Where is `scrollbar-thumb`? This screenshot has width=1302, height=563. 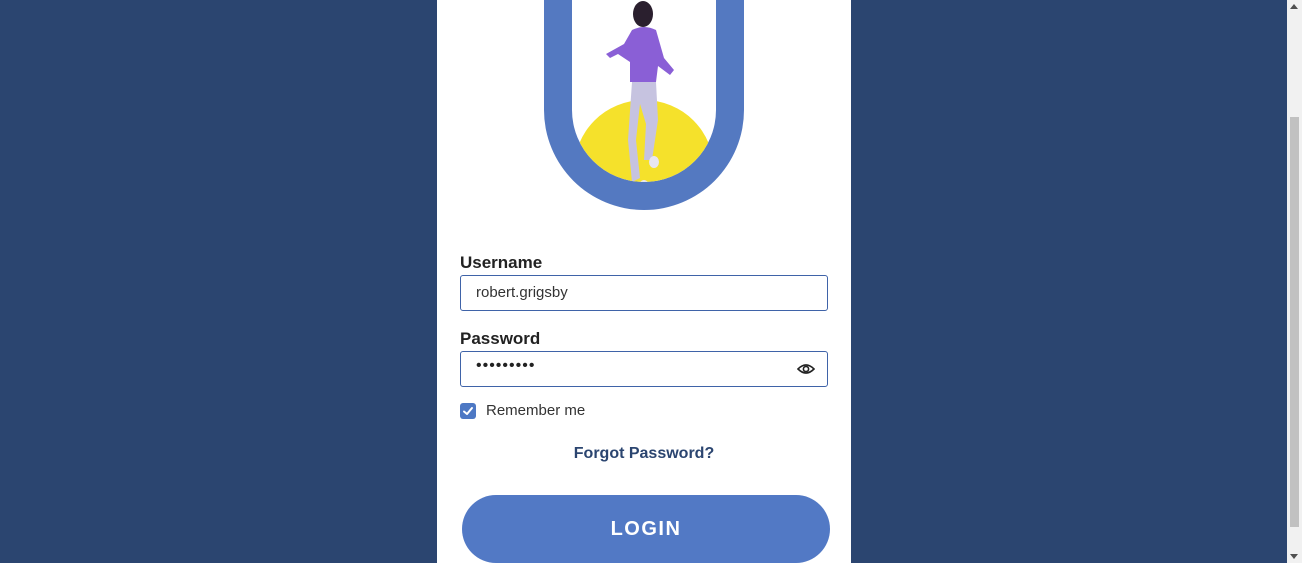
scrollbar-thumb is located at coordinates (1294, 322).